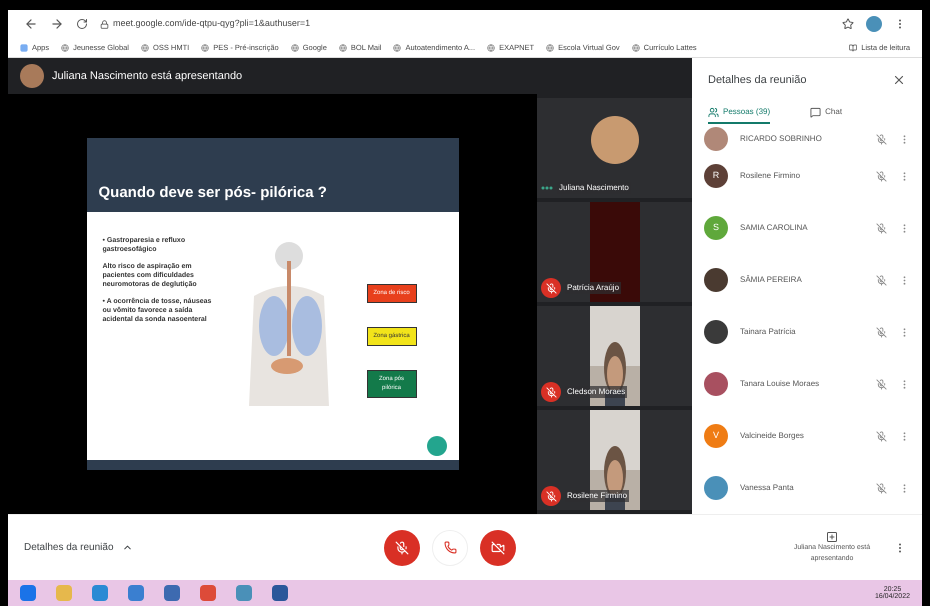 The height and width of the screenshot is (606, 930). What do you see at coordinates (204, 547) in the screenshot?
I see `meeting-details-button: Detalhes da reunião` at bounding box center [204, 547].